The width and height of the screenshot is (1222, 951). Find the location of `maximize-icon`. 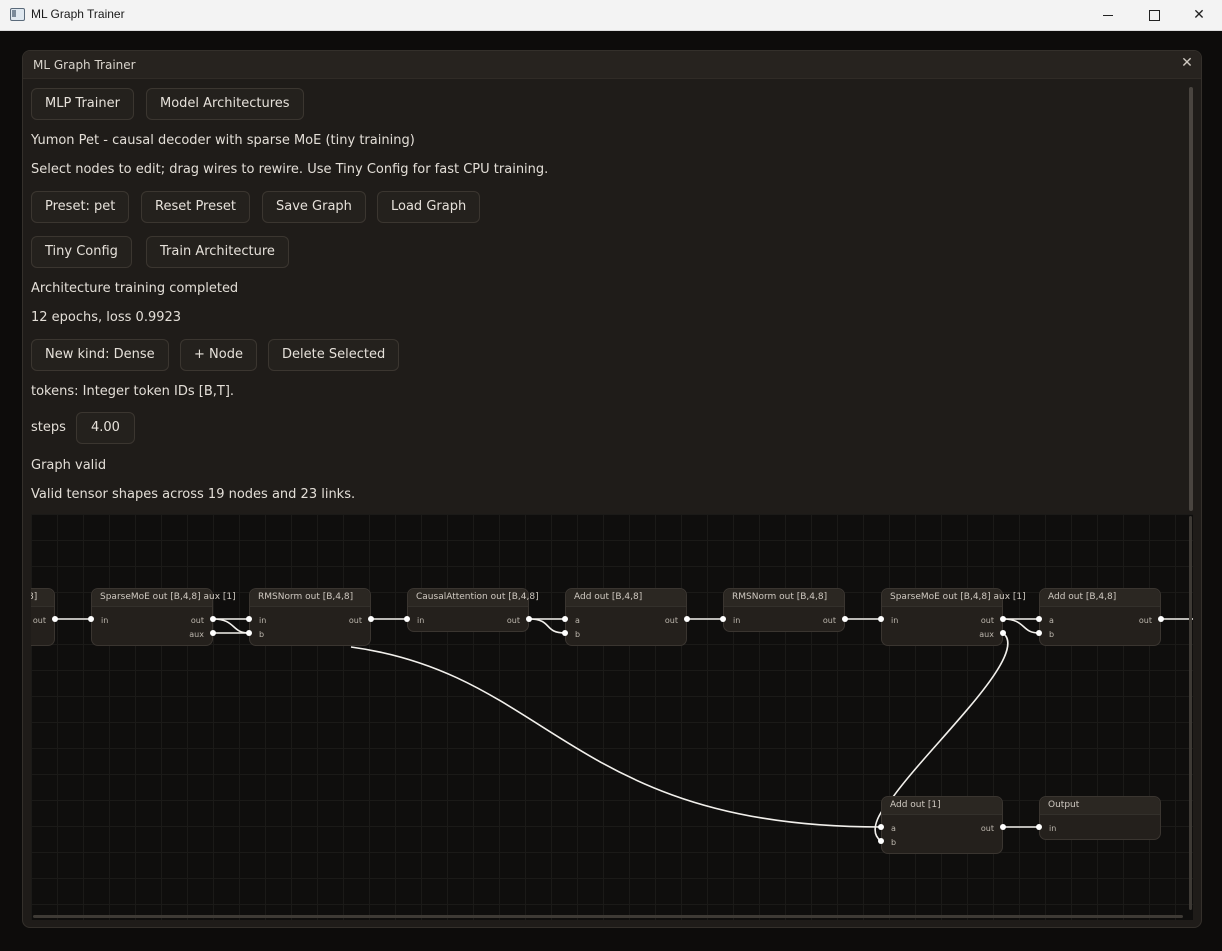

maximize-icon is located at coordinates (1154, 15).